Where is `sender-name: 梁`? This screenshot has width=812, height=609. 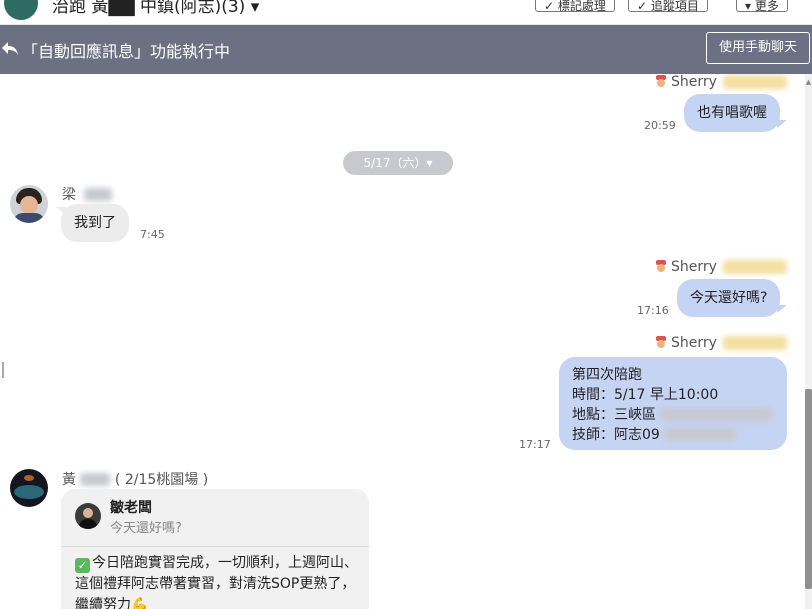
sender-name: 梁 is located at coordinates (87, 194).